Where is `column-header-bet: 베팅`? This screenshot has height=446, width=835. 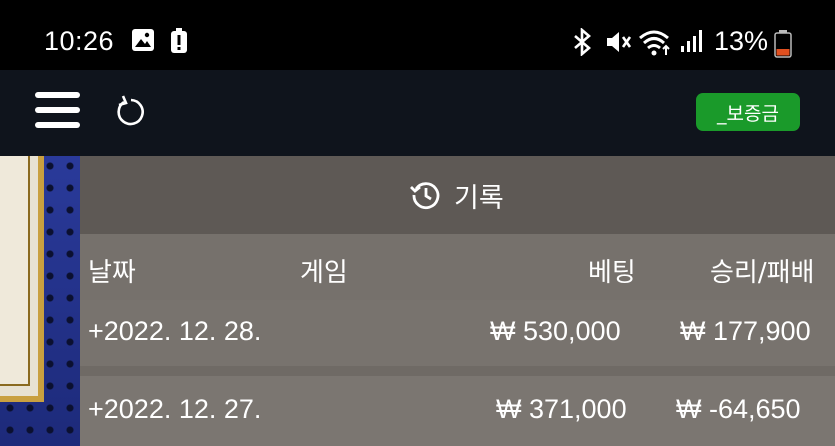
column-header-bet: 베팅 is located at coordinates (612, 273).